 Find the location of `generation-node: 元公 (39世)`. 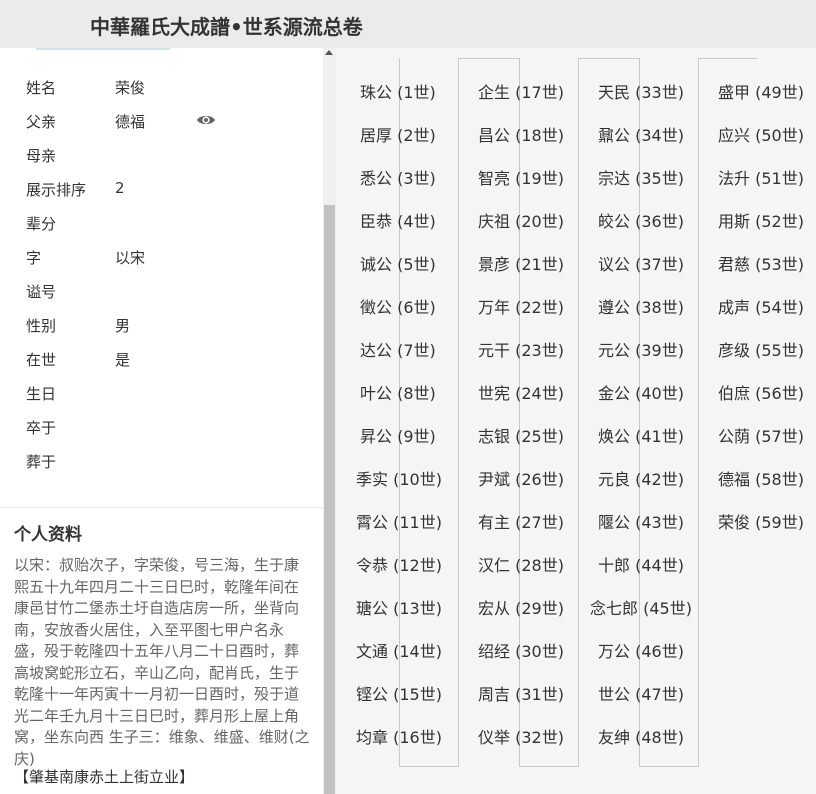

generation-node: 元公 (39世) is located at coordinates (641, 349).